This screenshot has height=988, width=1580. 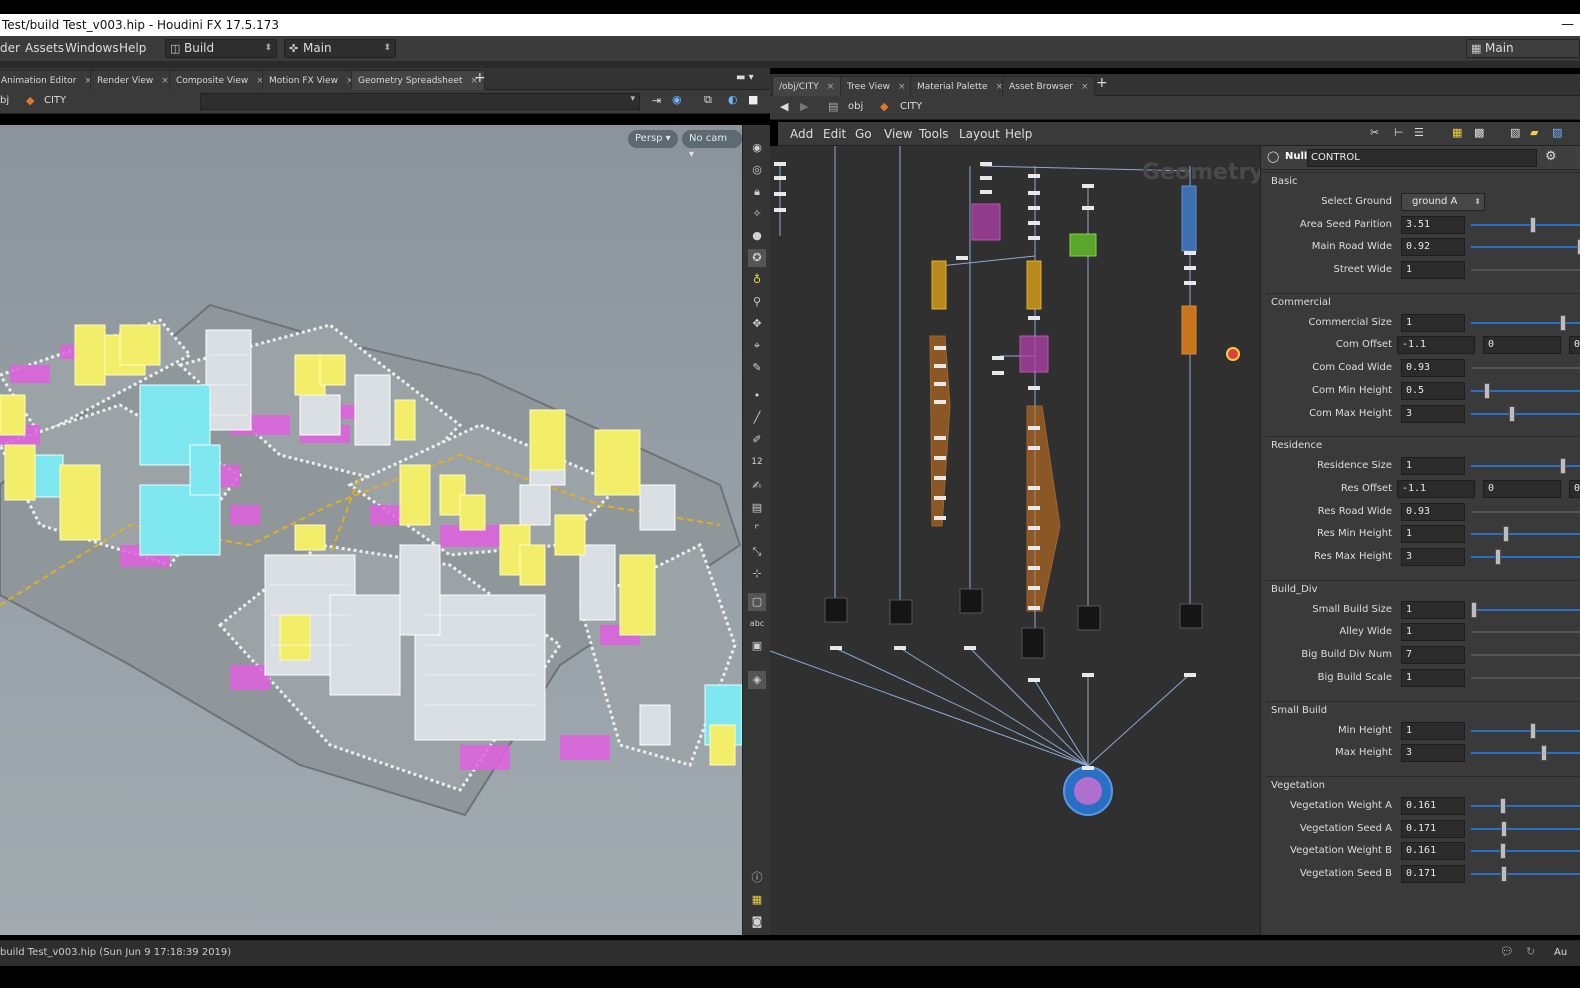 What do you see at coordinates (1523, 48) in the screenshot?
I see `right-desktop-combo: ▦ Main` at bounding box center [1523, 48].